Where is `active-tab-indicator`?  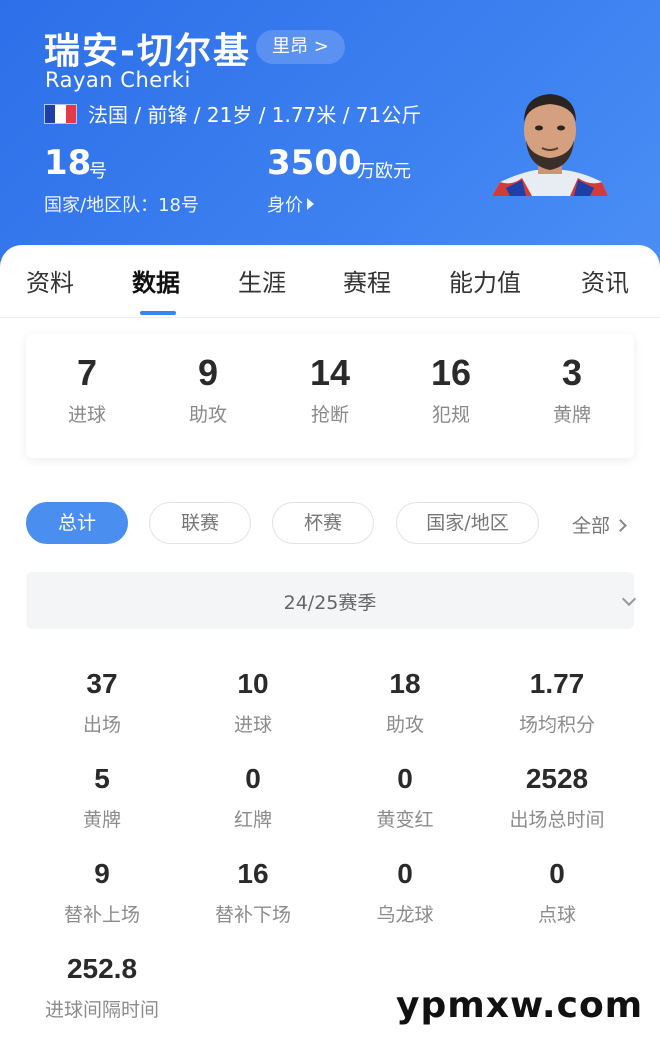
active-tab-indicator is located at coordinates (158, 313).